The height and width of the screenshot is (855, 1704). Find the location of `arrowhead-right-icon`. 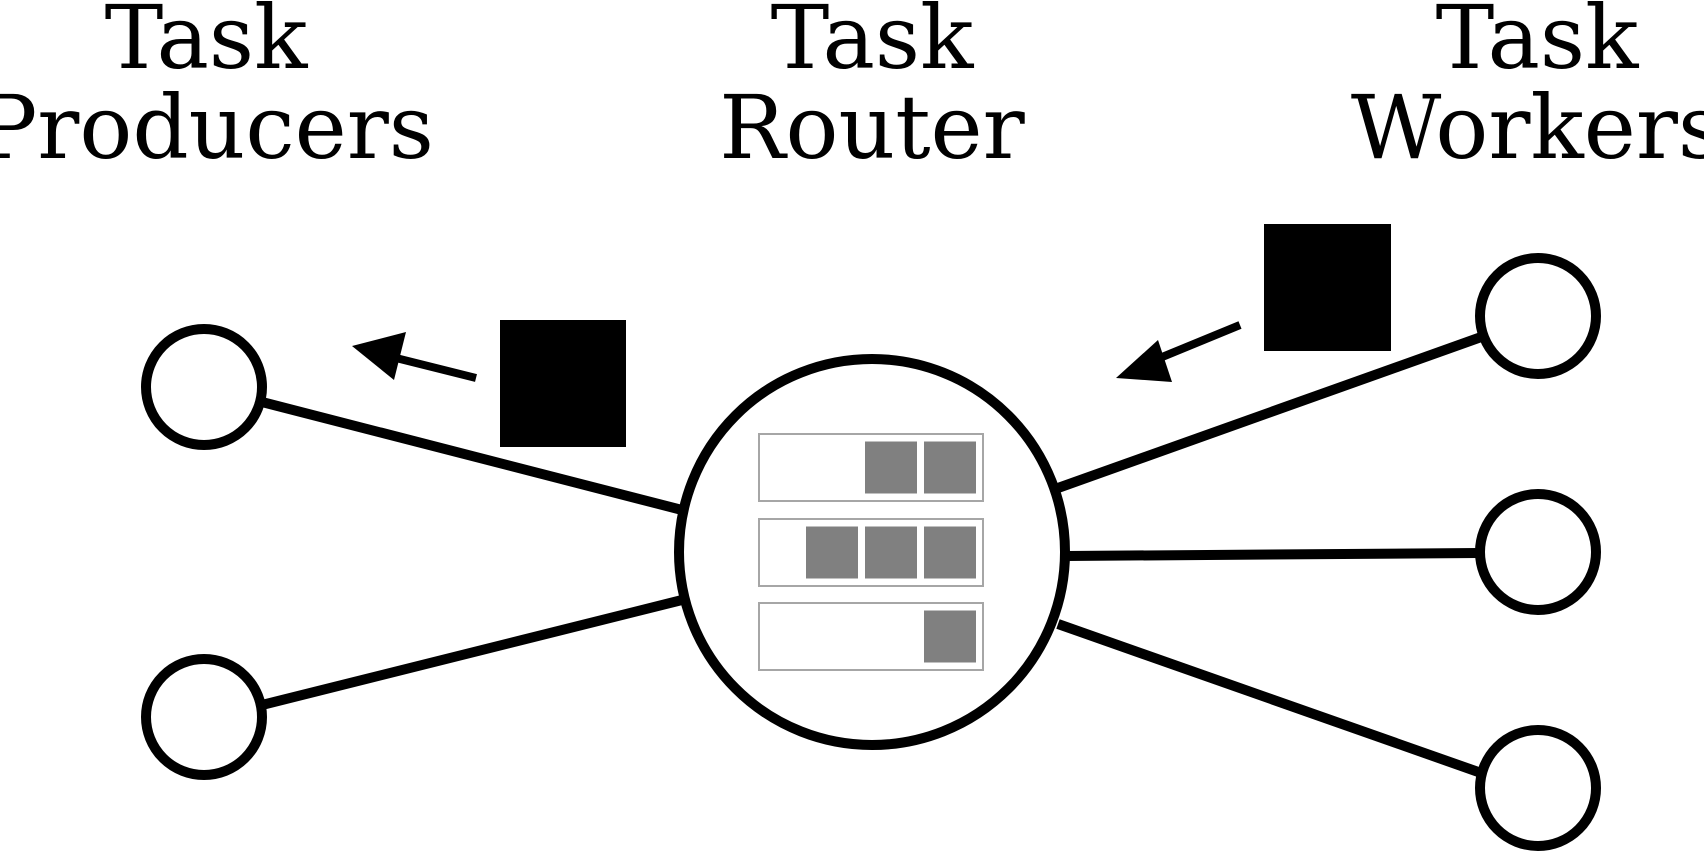

arrowhead-right-icon is located at coordinates (1144, 361).